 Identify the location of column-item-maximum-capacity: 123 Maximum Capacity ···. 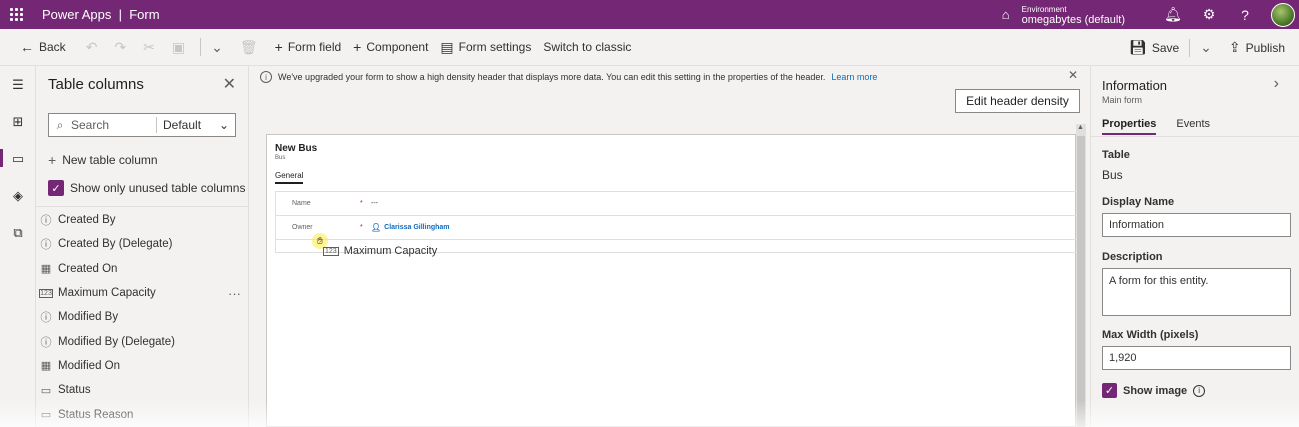
(142, 293).